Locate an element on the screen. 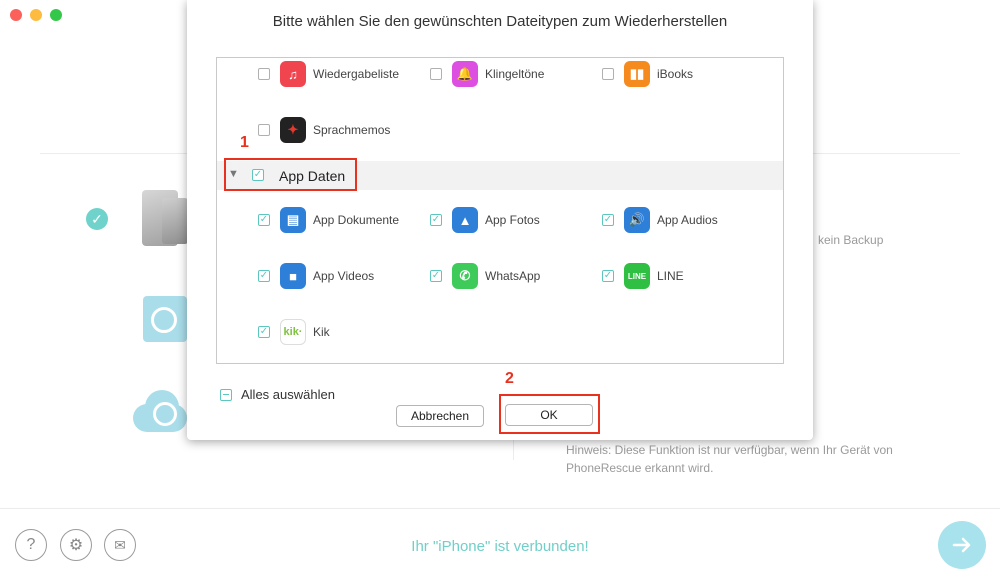 The width and height of the screenshot is (1000, 581). list-item-klingeltoene: 🔔 Klingeltöne is located at coordinates (487, 74).